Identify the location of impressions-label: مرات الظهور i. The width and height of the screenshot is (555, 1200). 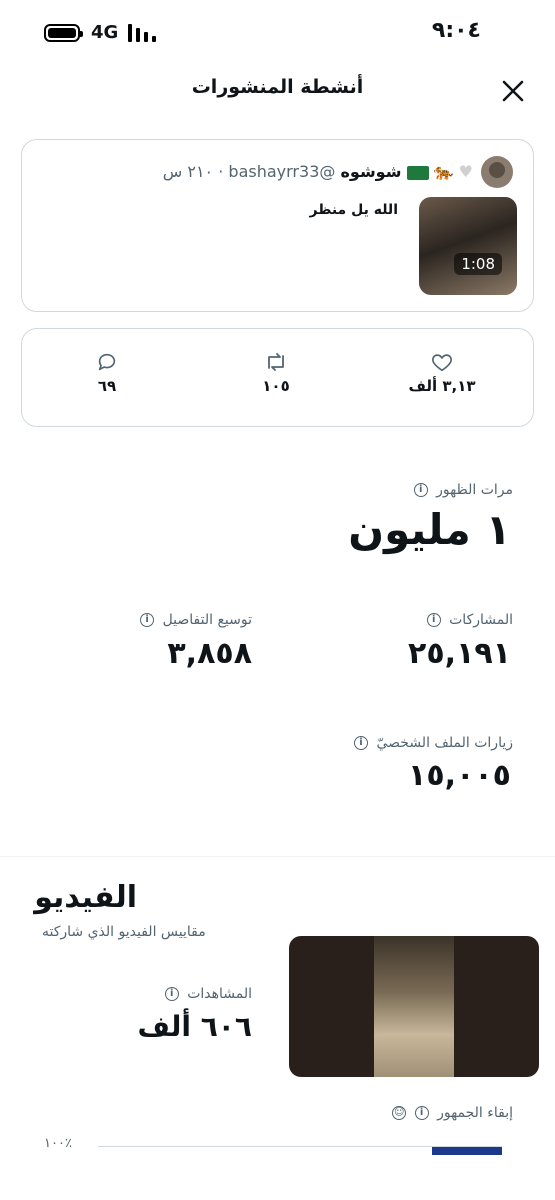
(463, 490).